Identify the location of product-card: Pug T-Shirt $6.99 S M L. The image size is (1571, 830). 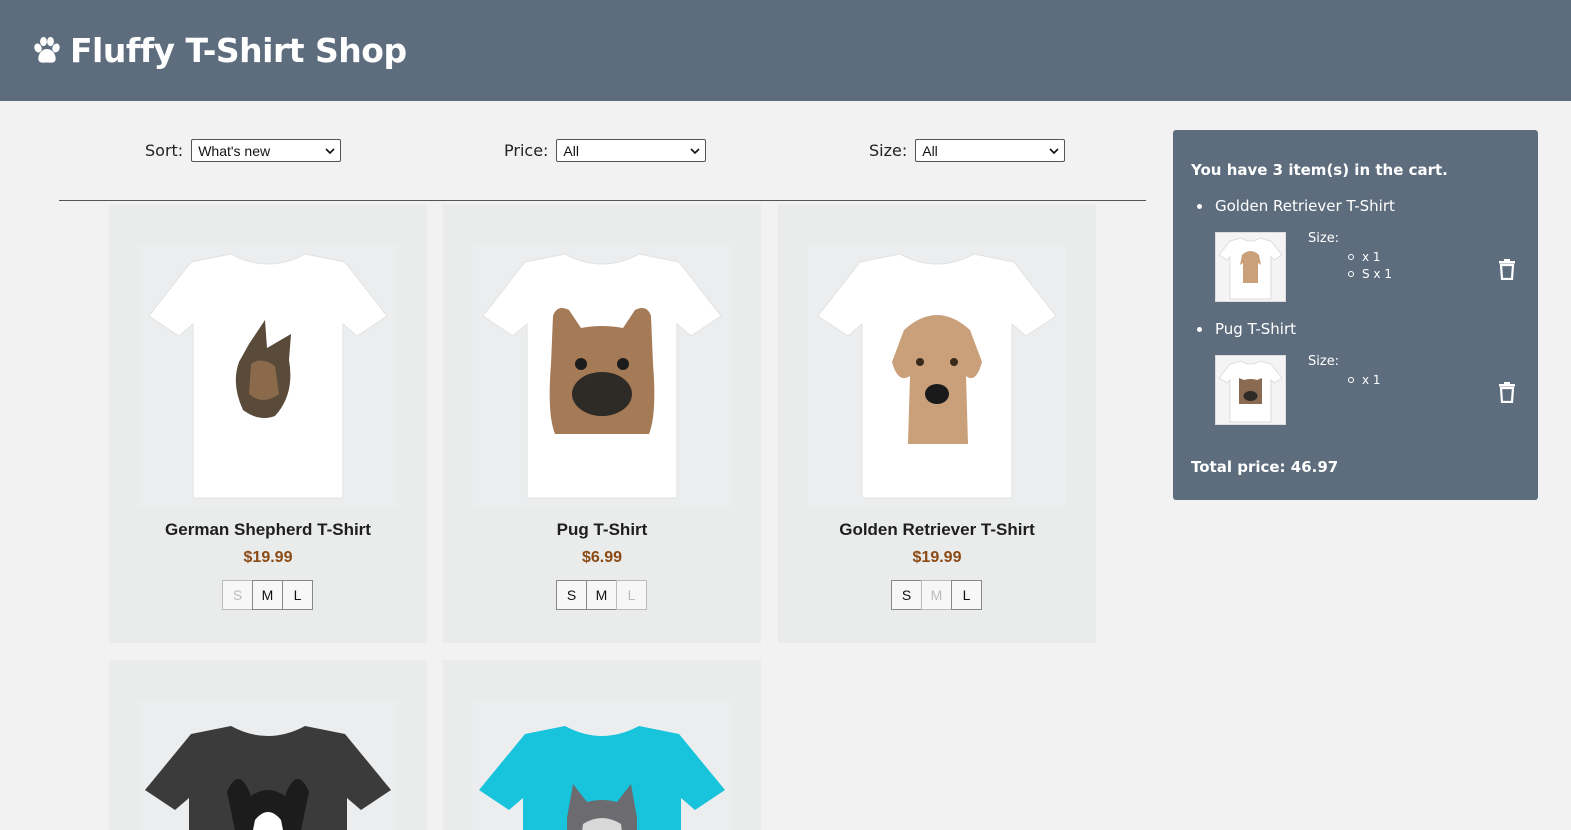
(602, 423).